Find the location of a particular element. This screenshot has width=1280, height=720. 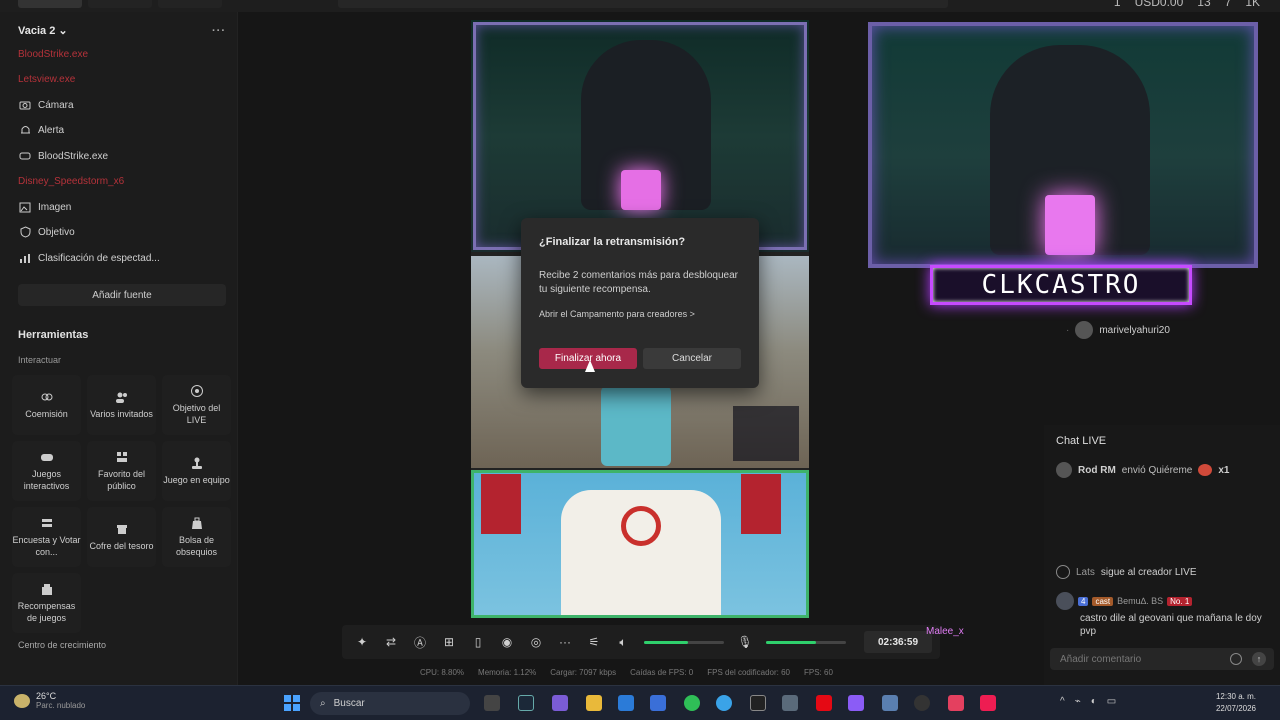

source-label: Objetivo is located at coordinates (56, 232).